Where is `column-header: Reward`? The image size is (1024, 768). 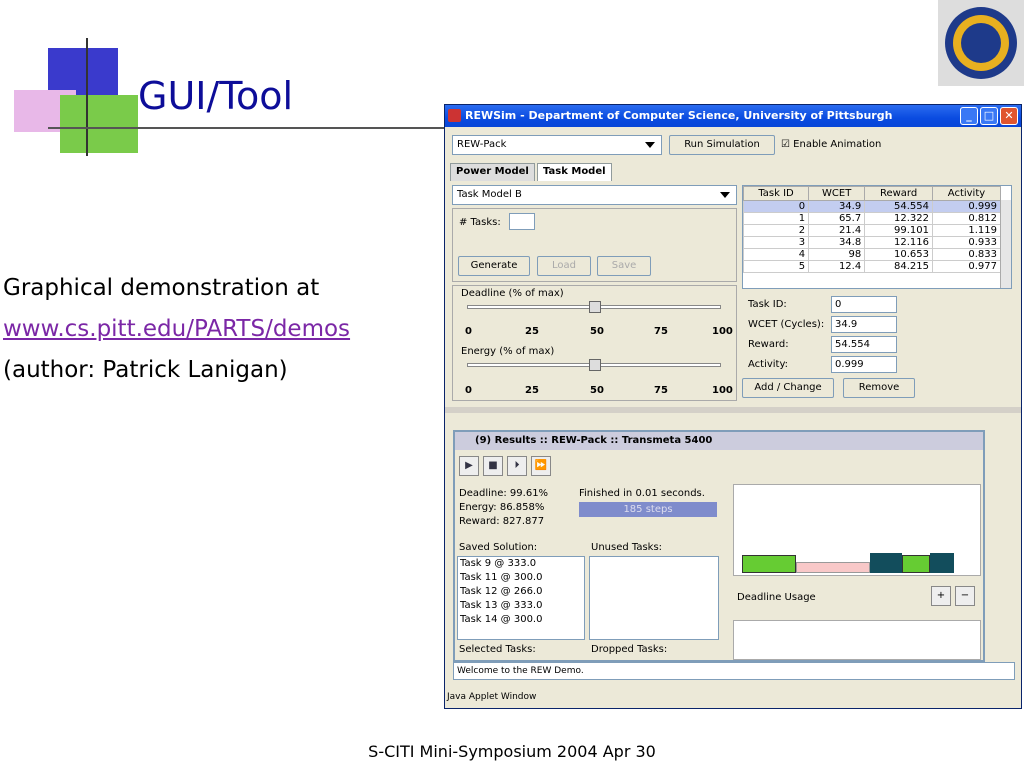
column-header: Reward is located at coordinates (898, 193).